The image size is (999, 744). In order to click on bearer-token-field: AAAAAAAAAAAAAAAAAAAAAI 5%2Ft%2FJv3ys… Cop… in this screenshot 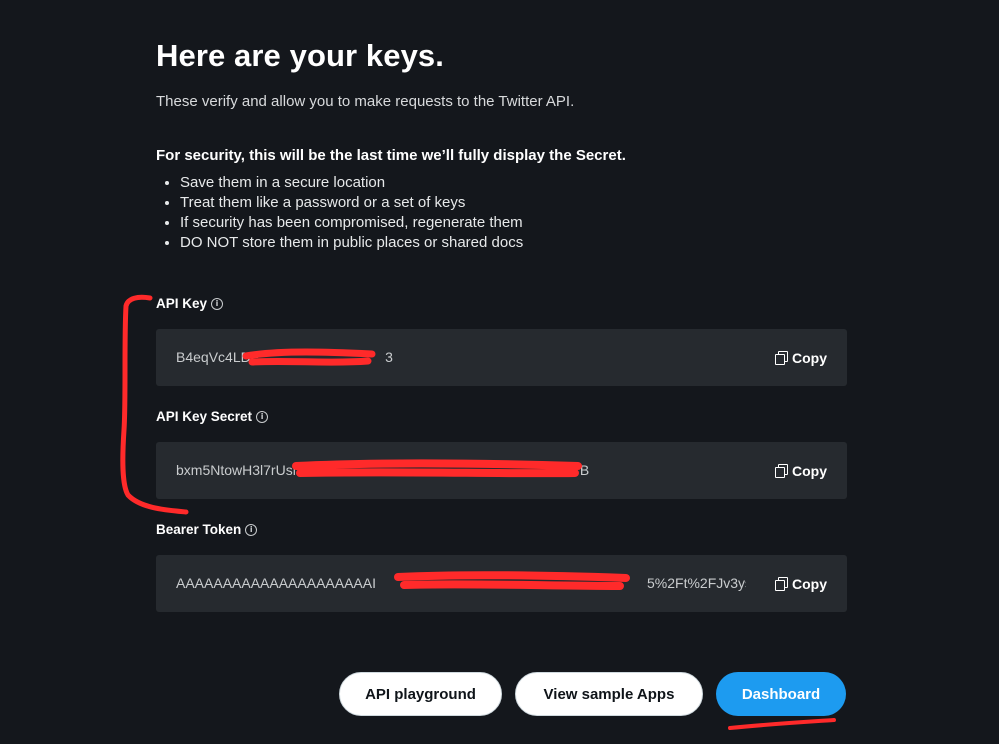, I will do `click(501, 583)`.